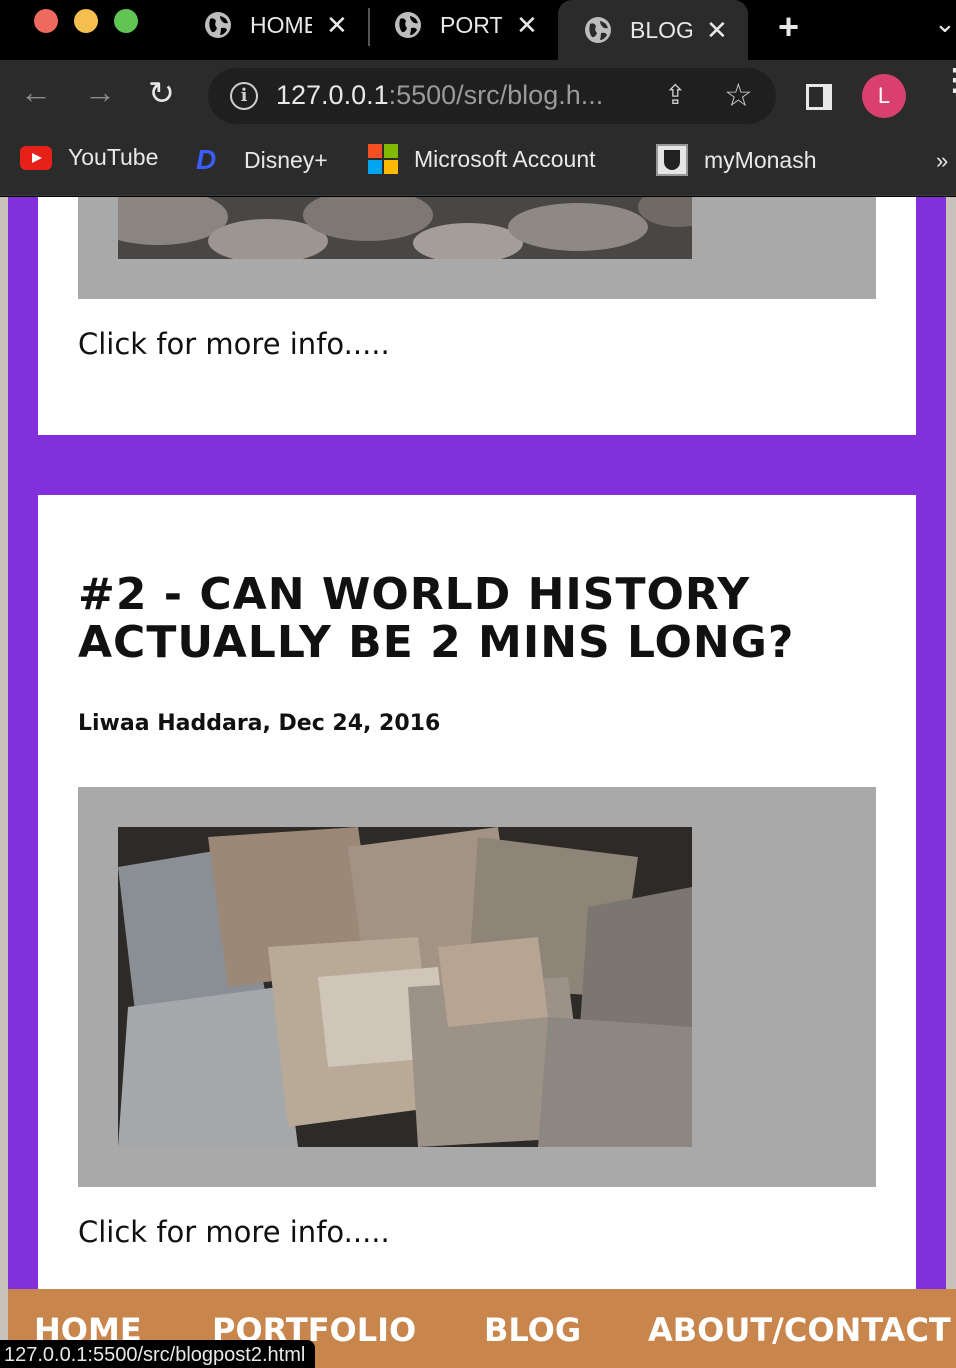  I want to click on bookmark-star-icon: ☆, so click(738, 95).